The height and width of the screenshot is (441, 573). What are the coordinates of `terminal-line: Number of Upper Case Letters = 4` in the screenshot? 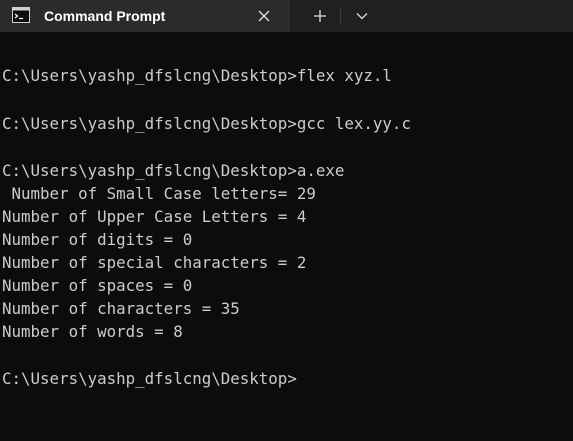 It's located at (154, 216).